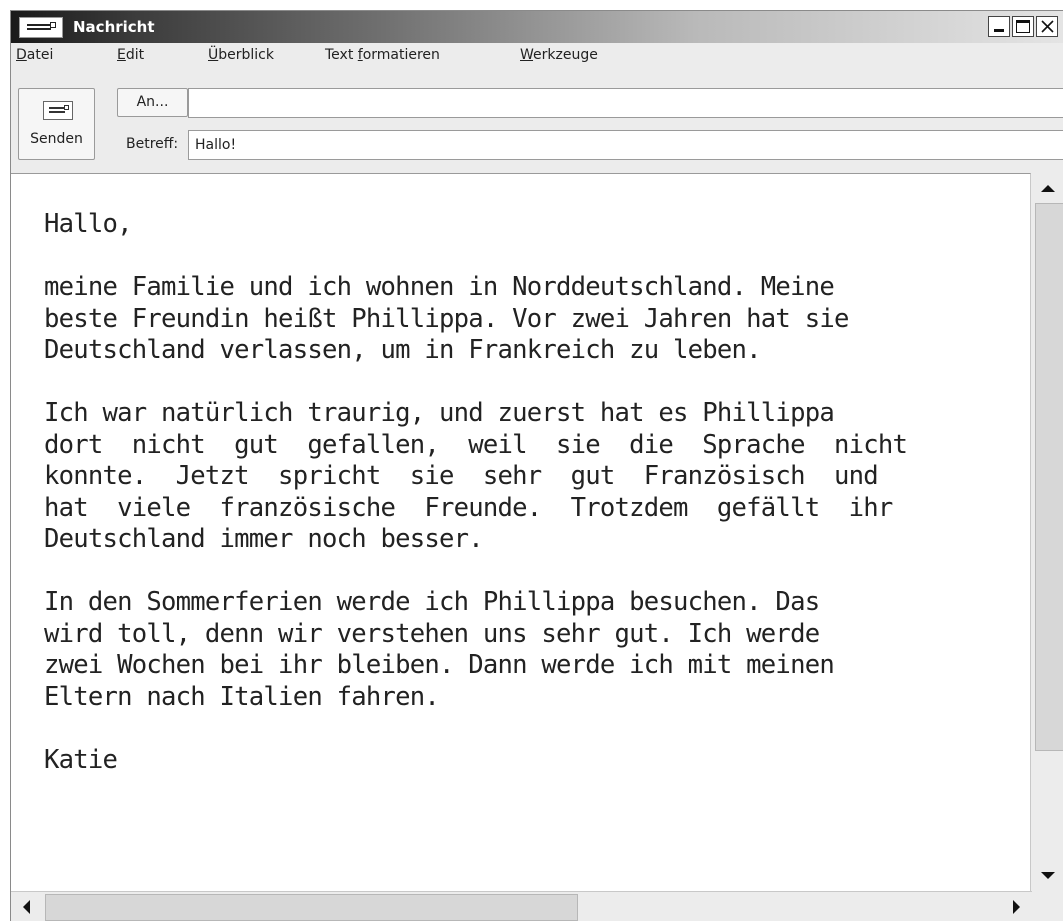 The width and height of the screenshot is (1063, 921). What do you see at coordinates (559, 55) in the screenshot?
I see `menu-werkzeuge: Werkzeuge` at bounding box center [559, 55].